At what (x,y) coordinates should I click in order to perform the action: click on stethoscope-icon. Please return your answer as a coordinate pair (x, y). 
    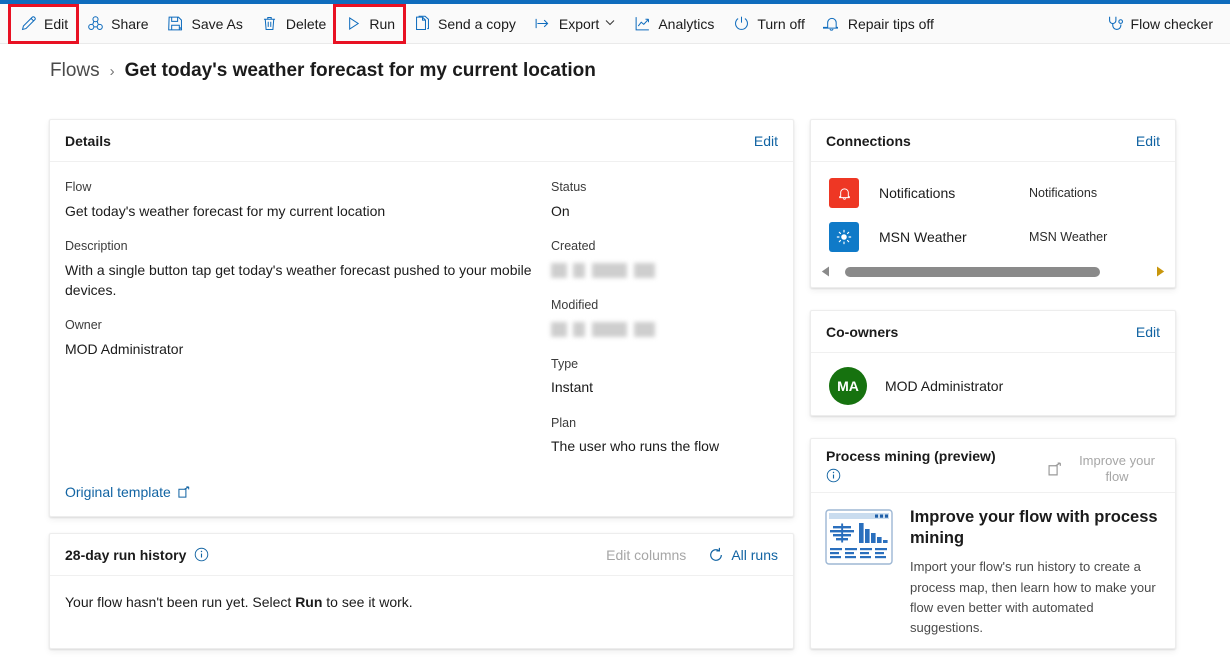
    Looking at the image, I should click on (1115, 24).